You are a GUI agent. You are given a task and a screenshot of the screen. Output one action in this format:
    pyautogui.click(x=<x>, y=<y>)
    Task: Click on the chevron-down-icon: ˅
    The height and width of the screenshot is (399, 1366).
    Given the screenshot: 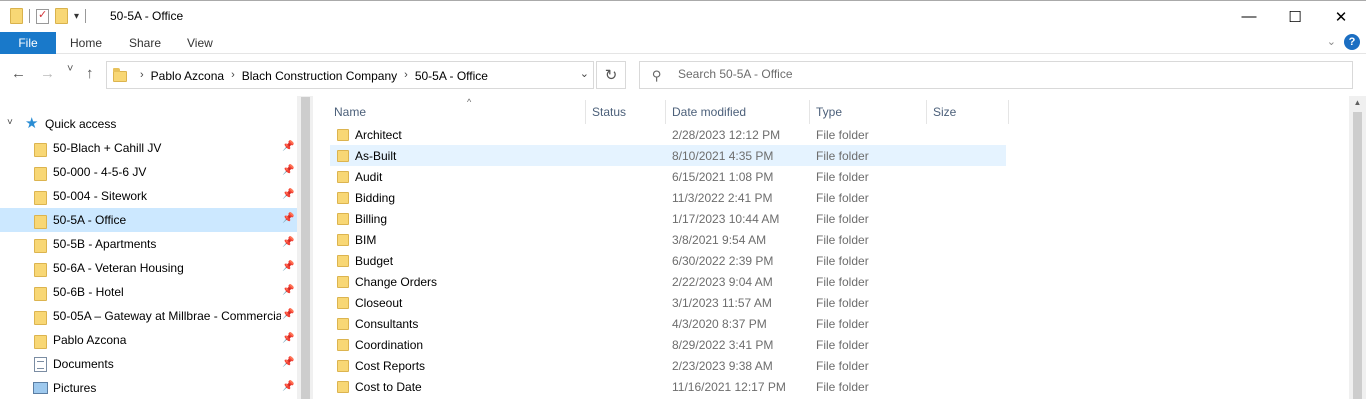 What is the action you would take?
    pyautogui.click(x=10, y=122)
    